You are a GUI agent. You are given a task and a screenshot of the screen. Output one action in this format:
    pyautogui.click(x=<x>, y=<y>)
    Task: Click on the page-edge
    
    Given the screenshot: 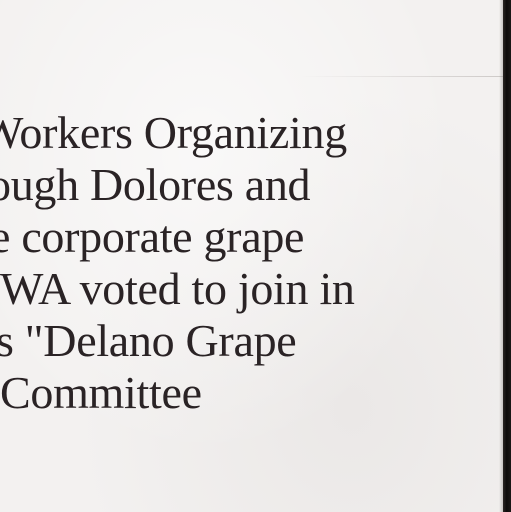 What is the action you would take?
    pyautogui.click(x=507, y=256)
    